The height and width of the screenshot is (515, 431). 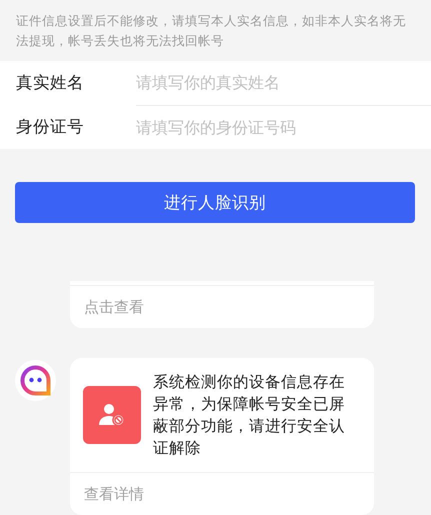 I want to click on details-link: 查看详情, so click(x=222, y=494).